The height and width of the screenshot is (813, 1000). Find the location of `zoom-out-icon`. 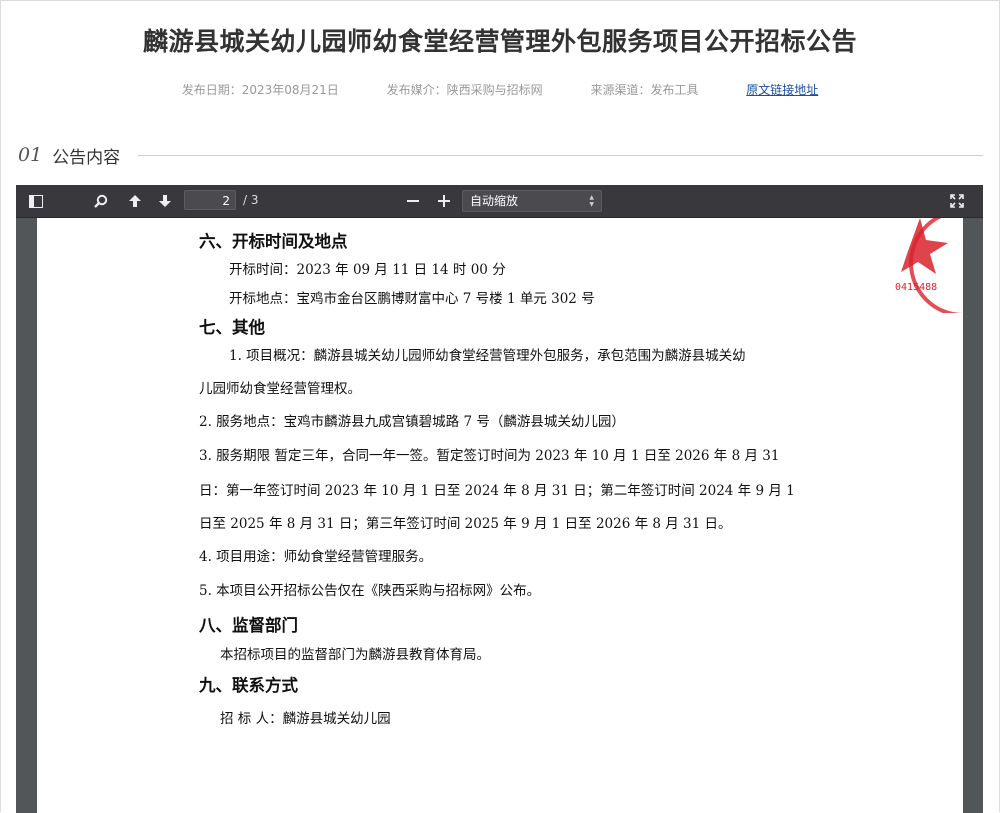

zoom-out-icon is located at coordinates (413, 201).